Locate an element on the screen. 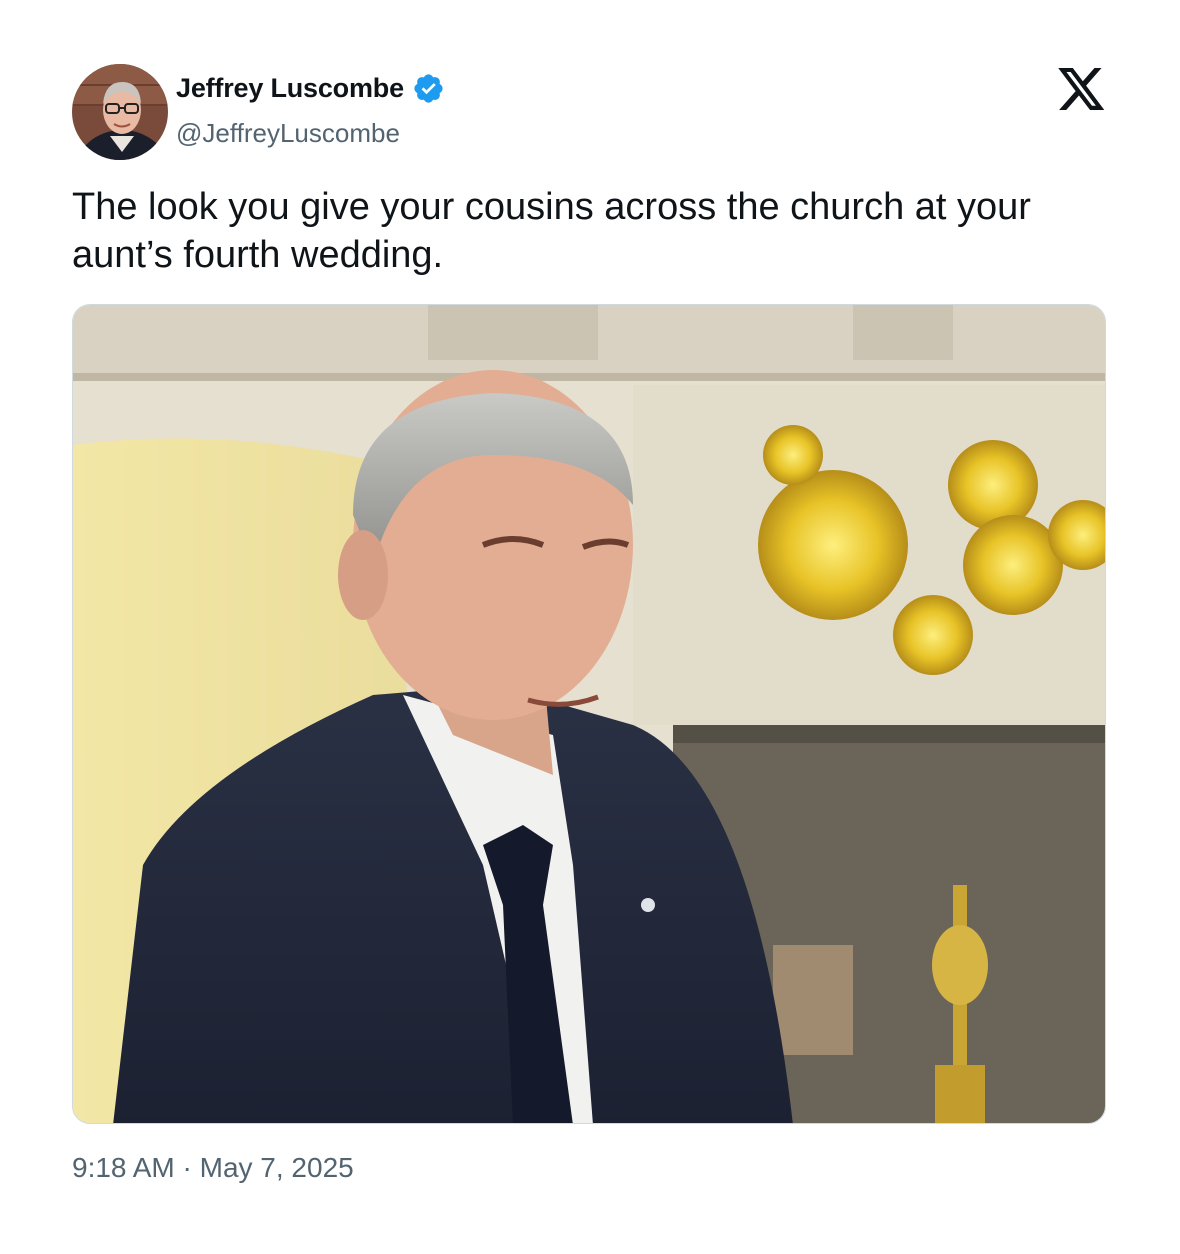 This screenshot has width=1180, height=1254. author-name-row: Jeffrey Luscombe is located at coordinates (310, 88).